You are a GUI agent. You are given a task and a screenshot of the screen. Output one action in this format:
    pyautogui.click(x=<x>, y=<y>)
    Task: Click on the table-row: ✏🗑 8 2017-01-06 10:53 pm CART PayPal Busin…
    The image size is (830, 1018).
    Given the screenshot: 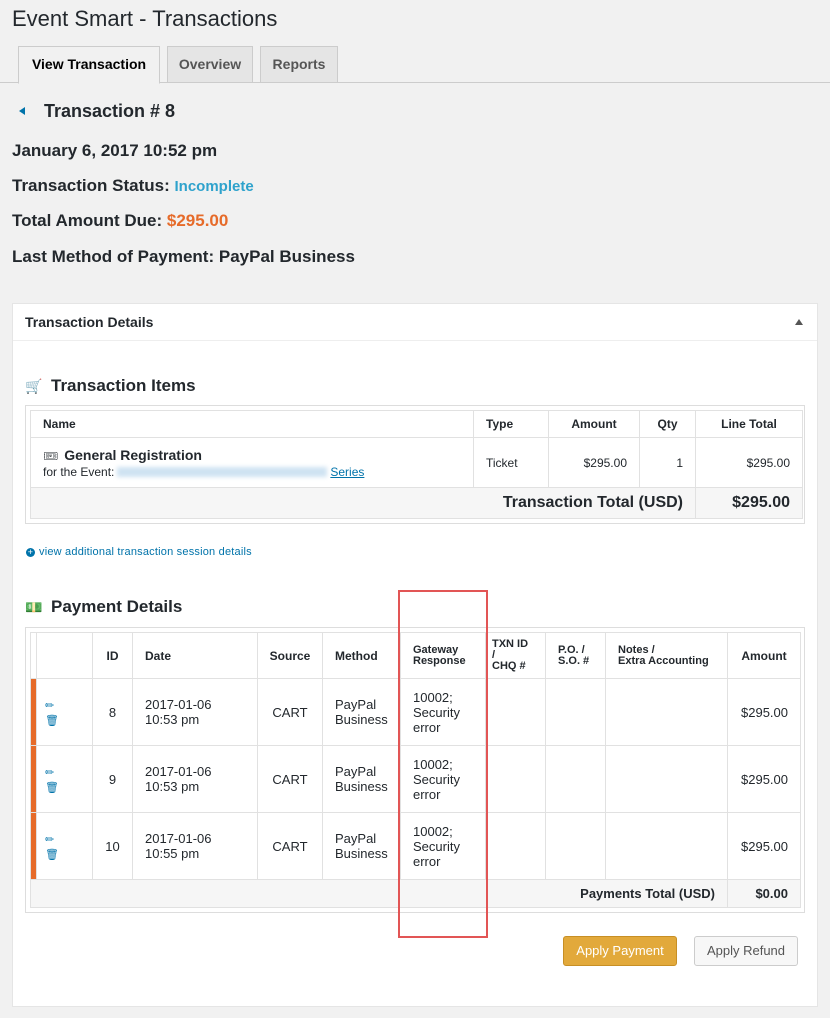 What is the action you would take?
    pyautogui.click(x=415, y=712)
    